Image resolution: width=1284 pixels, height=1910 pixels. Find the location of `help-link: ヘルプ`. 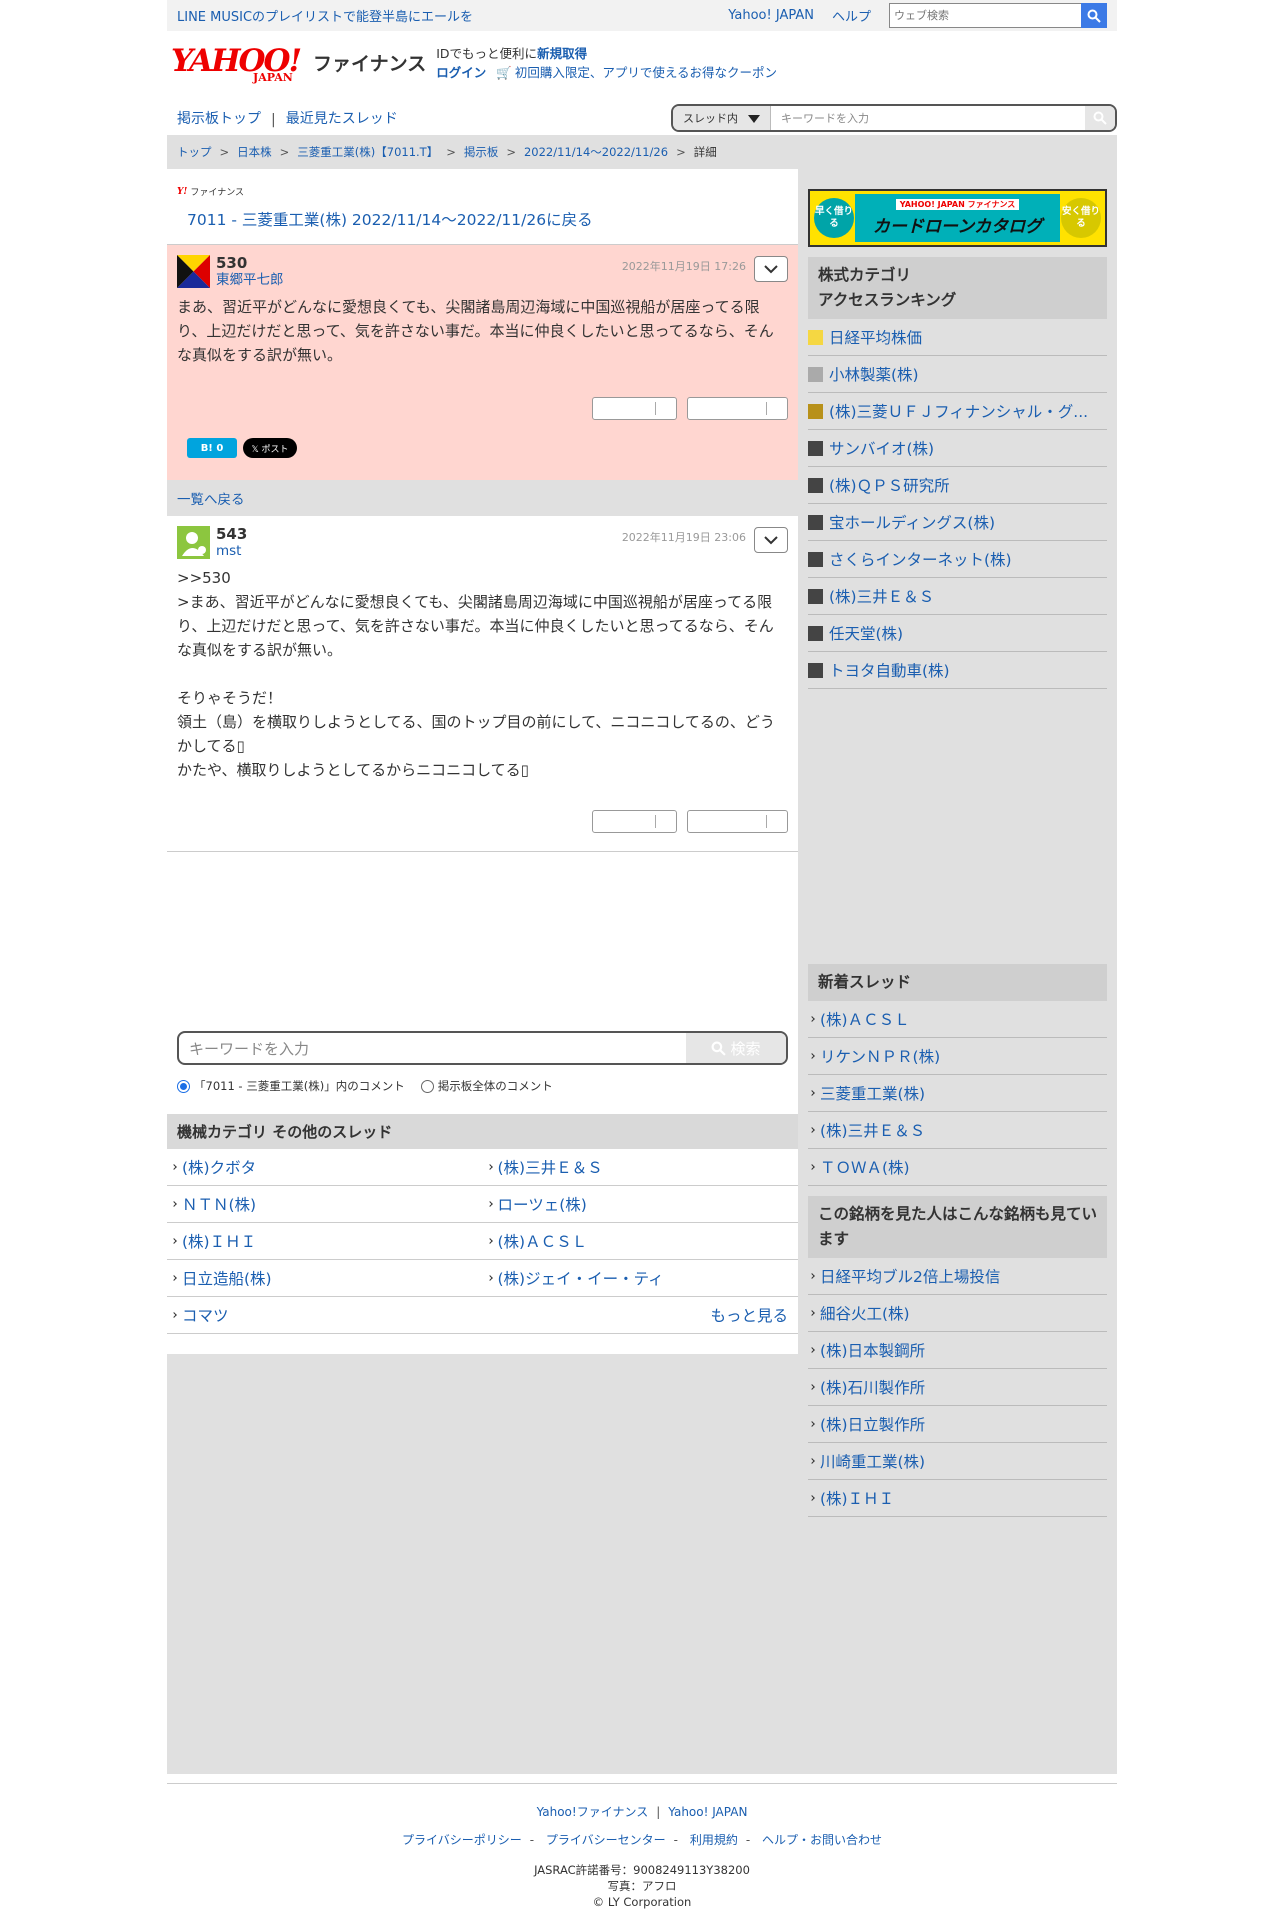

help-link: ヘルプ is located at coordinates (851, 15).